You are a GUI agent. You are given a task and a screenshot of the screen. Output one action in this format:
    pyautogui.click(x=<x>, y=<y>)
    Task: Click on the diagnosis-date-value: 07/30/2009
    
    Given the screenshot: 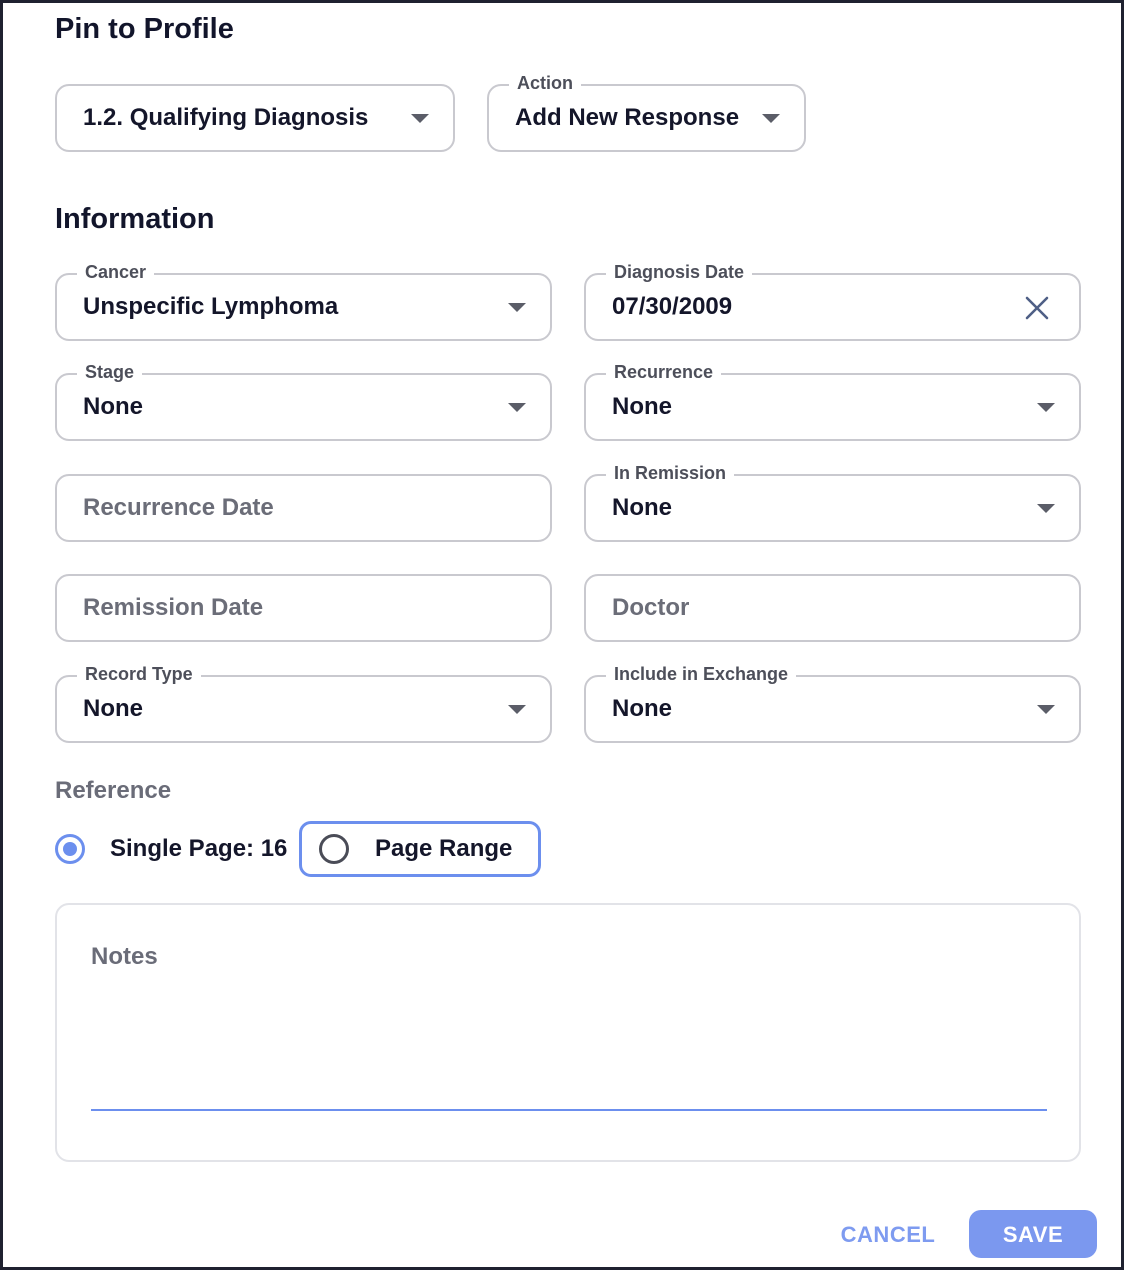 What is the action you would take?
    pyautogui.click(x=672, y=306)
    